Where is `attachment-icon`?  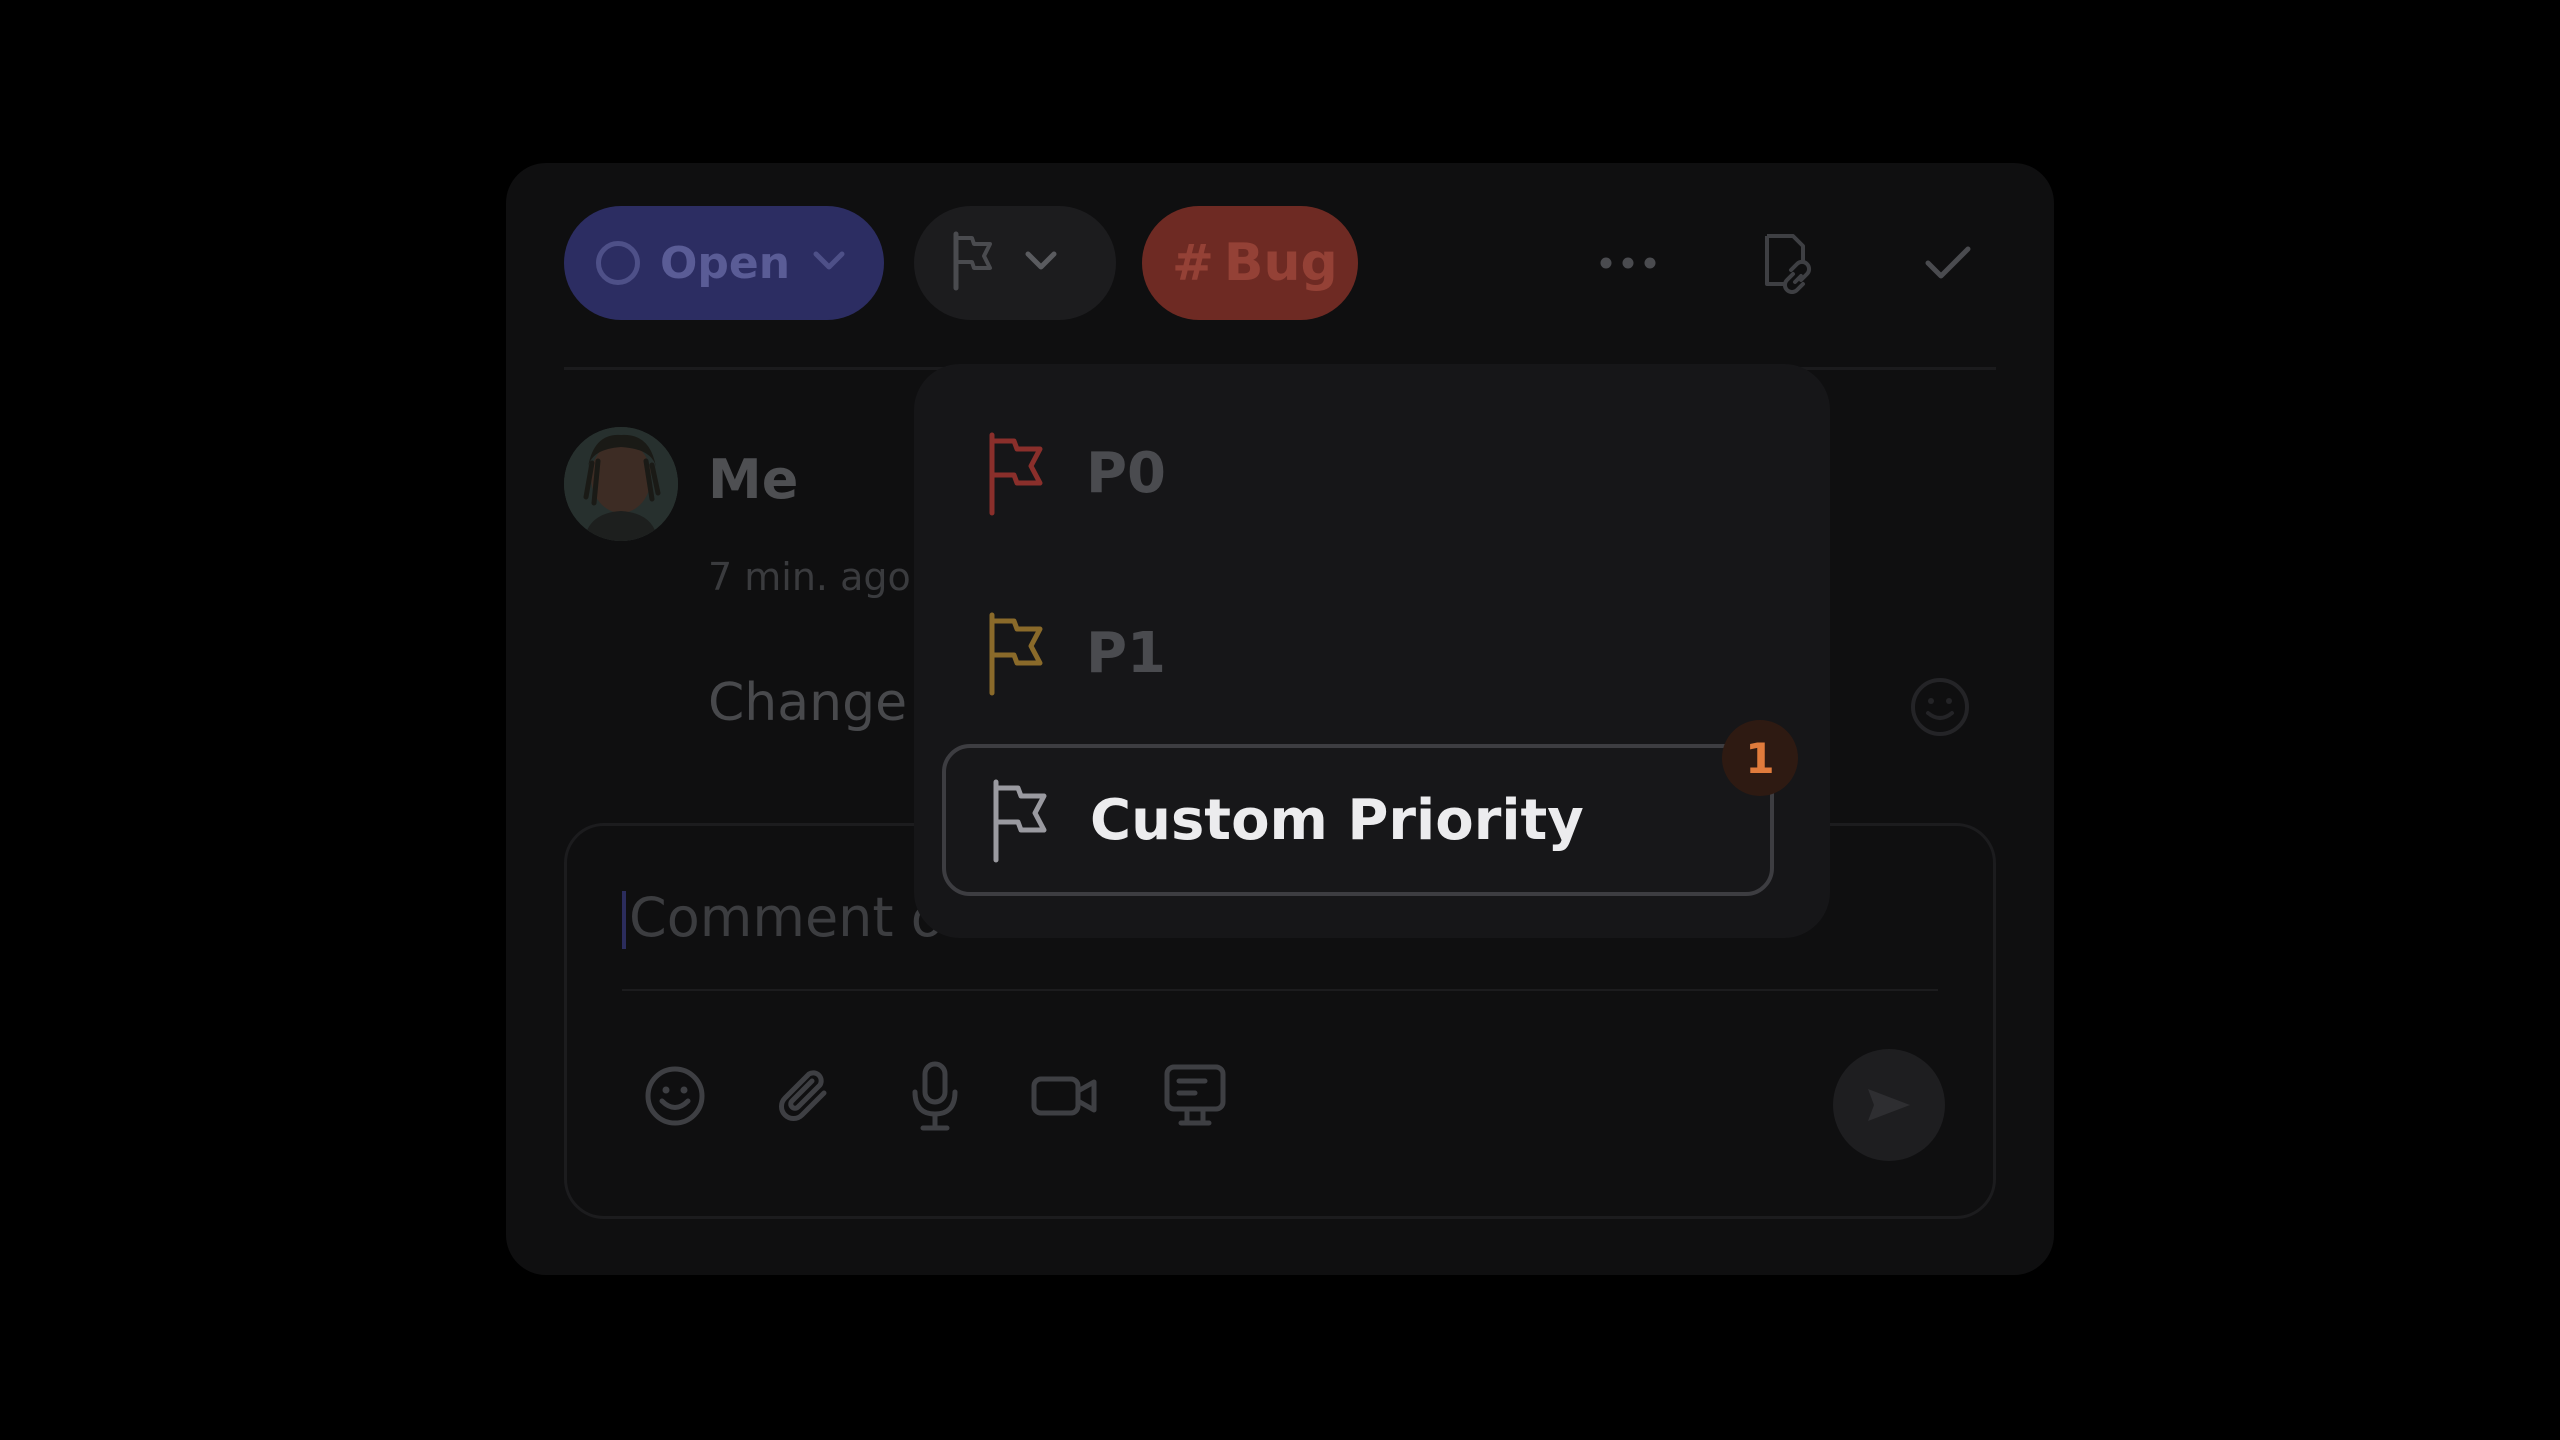
attachment-icon is located at coordinates (805, 1096).